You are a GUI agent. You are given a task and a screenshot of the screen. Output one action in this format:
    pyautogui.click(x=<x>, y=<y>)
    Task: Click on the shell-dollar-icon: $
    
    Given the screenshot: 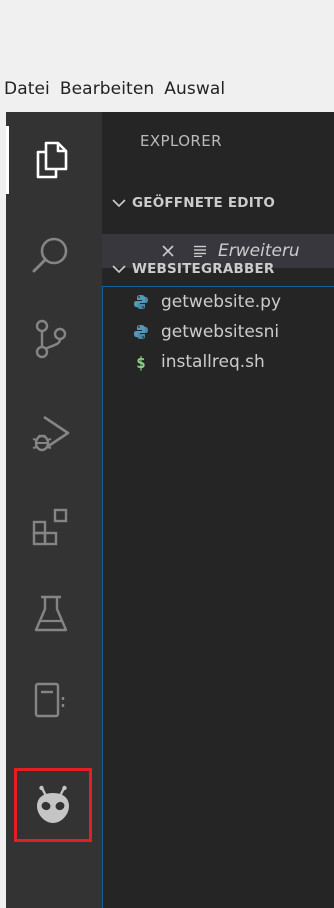 What is the action you would take?
    pyautogui.click(x=141, y=362)
    